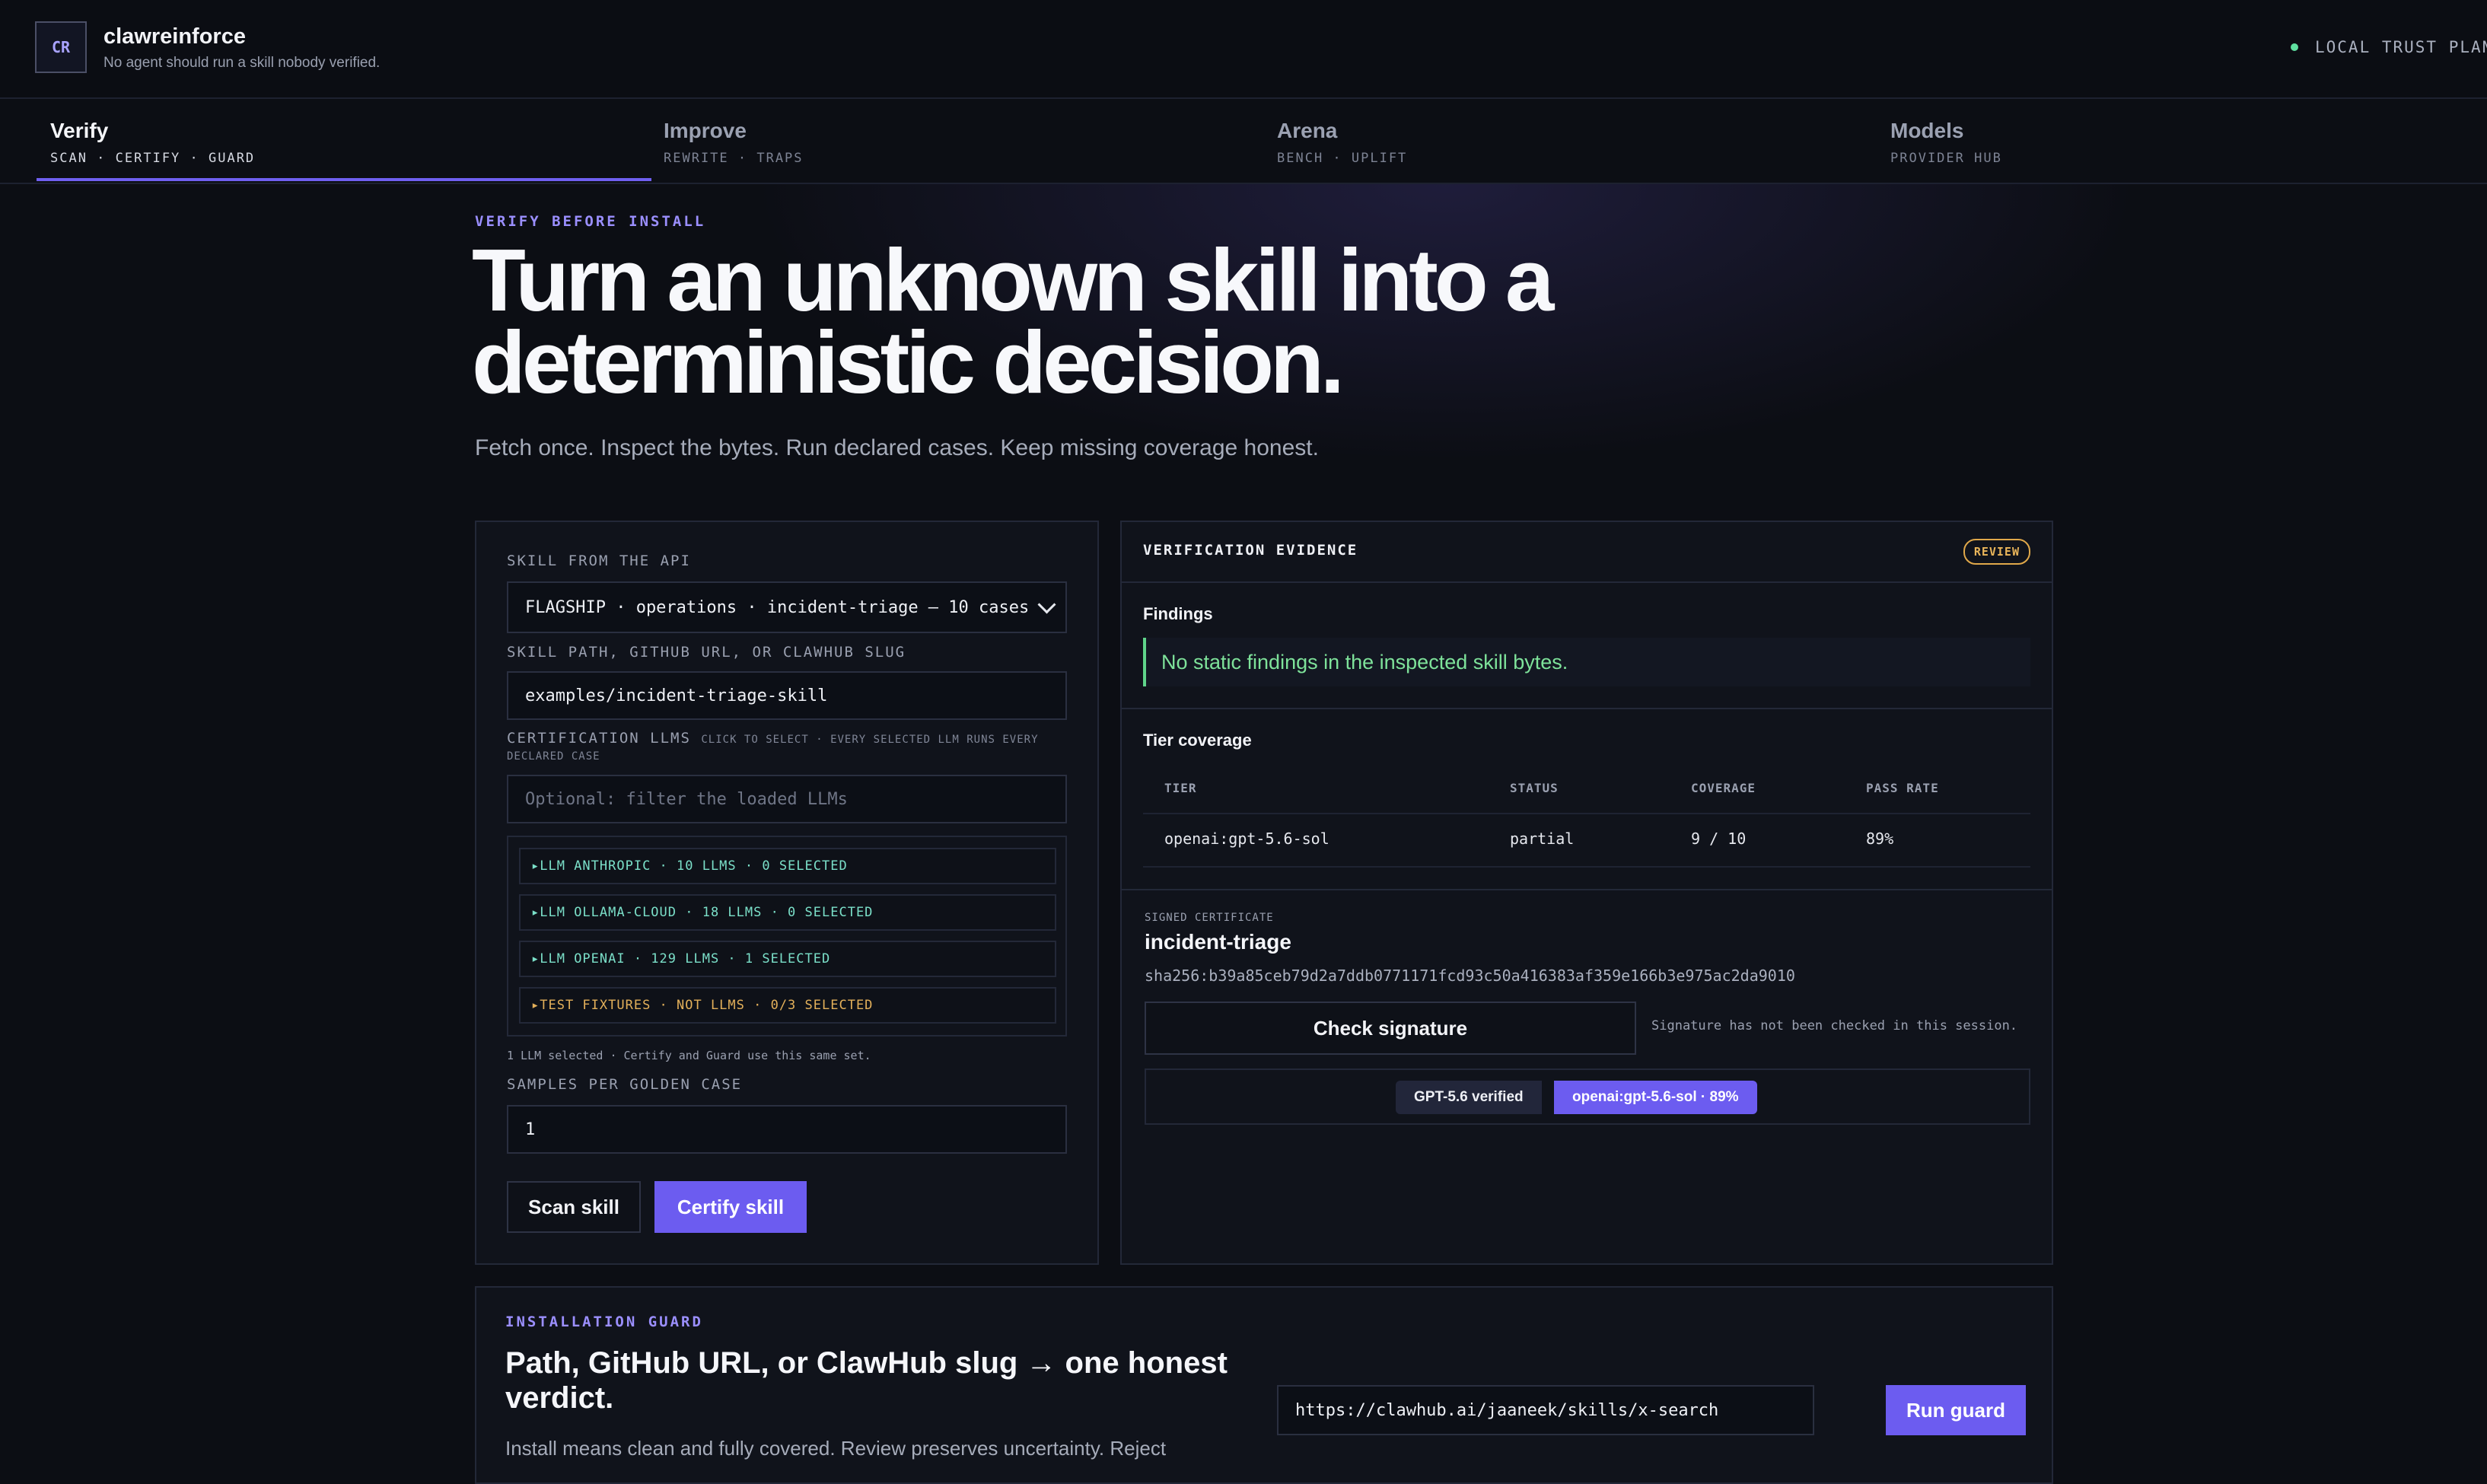  I want to click on table-cell-pass-rate: 89%, so click(1880, 839).